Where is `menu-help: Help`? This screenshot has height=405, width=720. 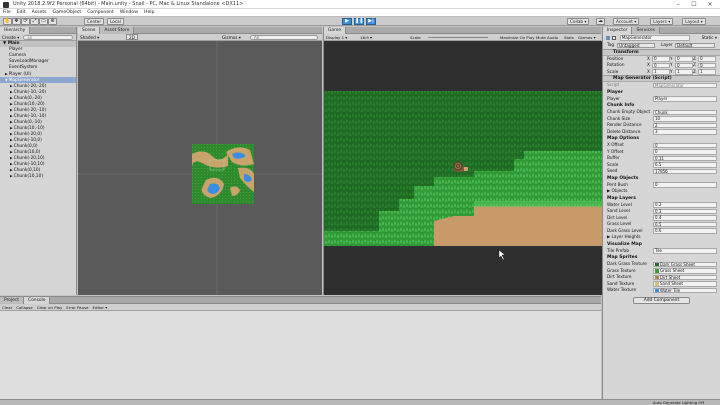
menu-help: Help is located at coordinates (149, 12).